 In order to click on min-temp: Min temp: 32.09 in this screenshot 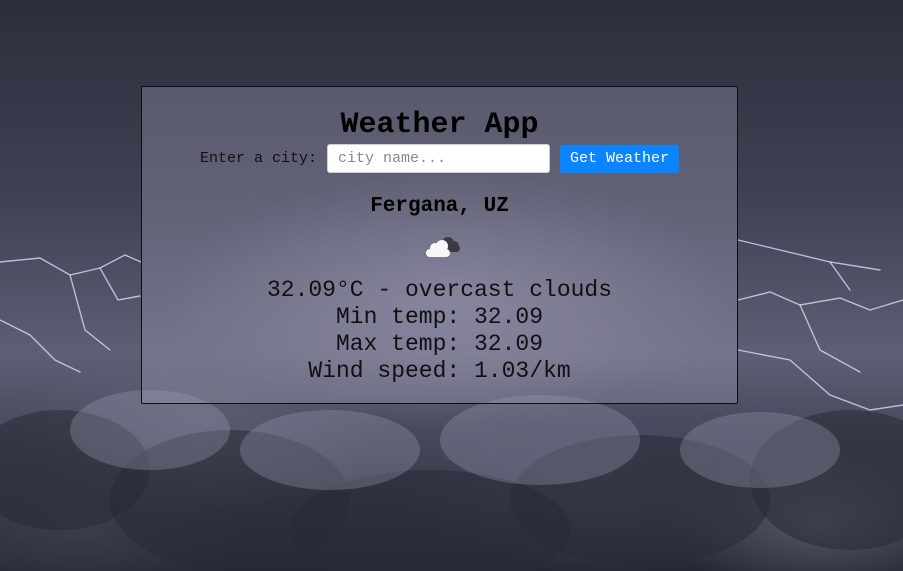, I will do `click(439, 317)`.